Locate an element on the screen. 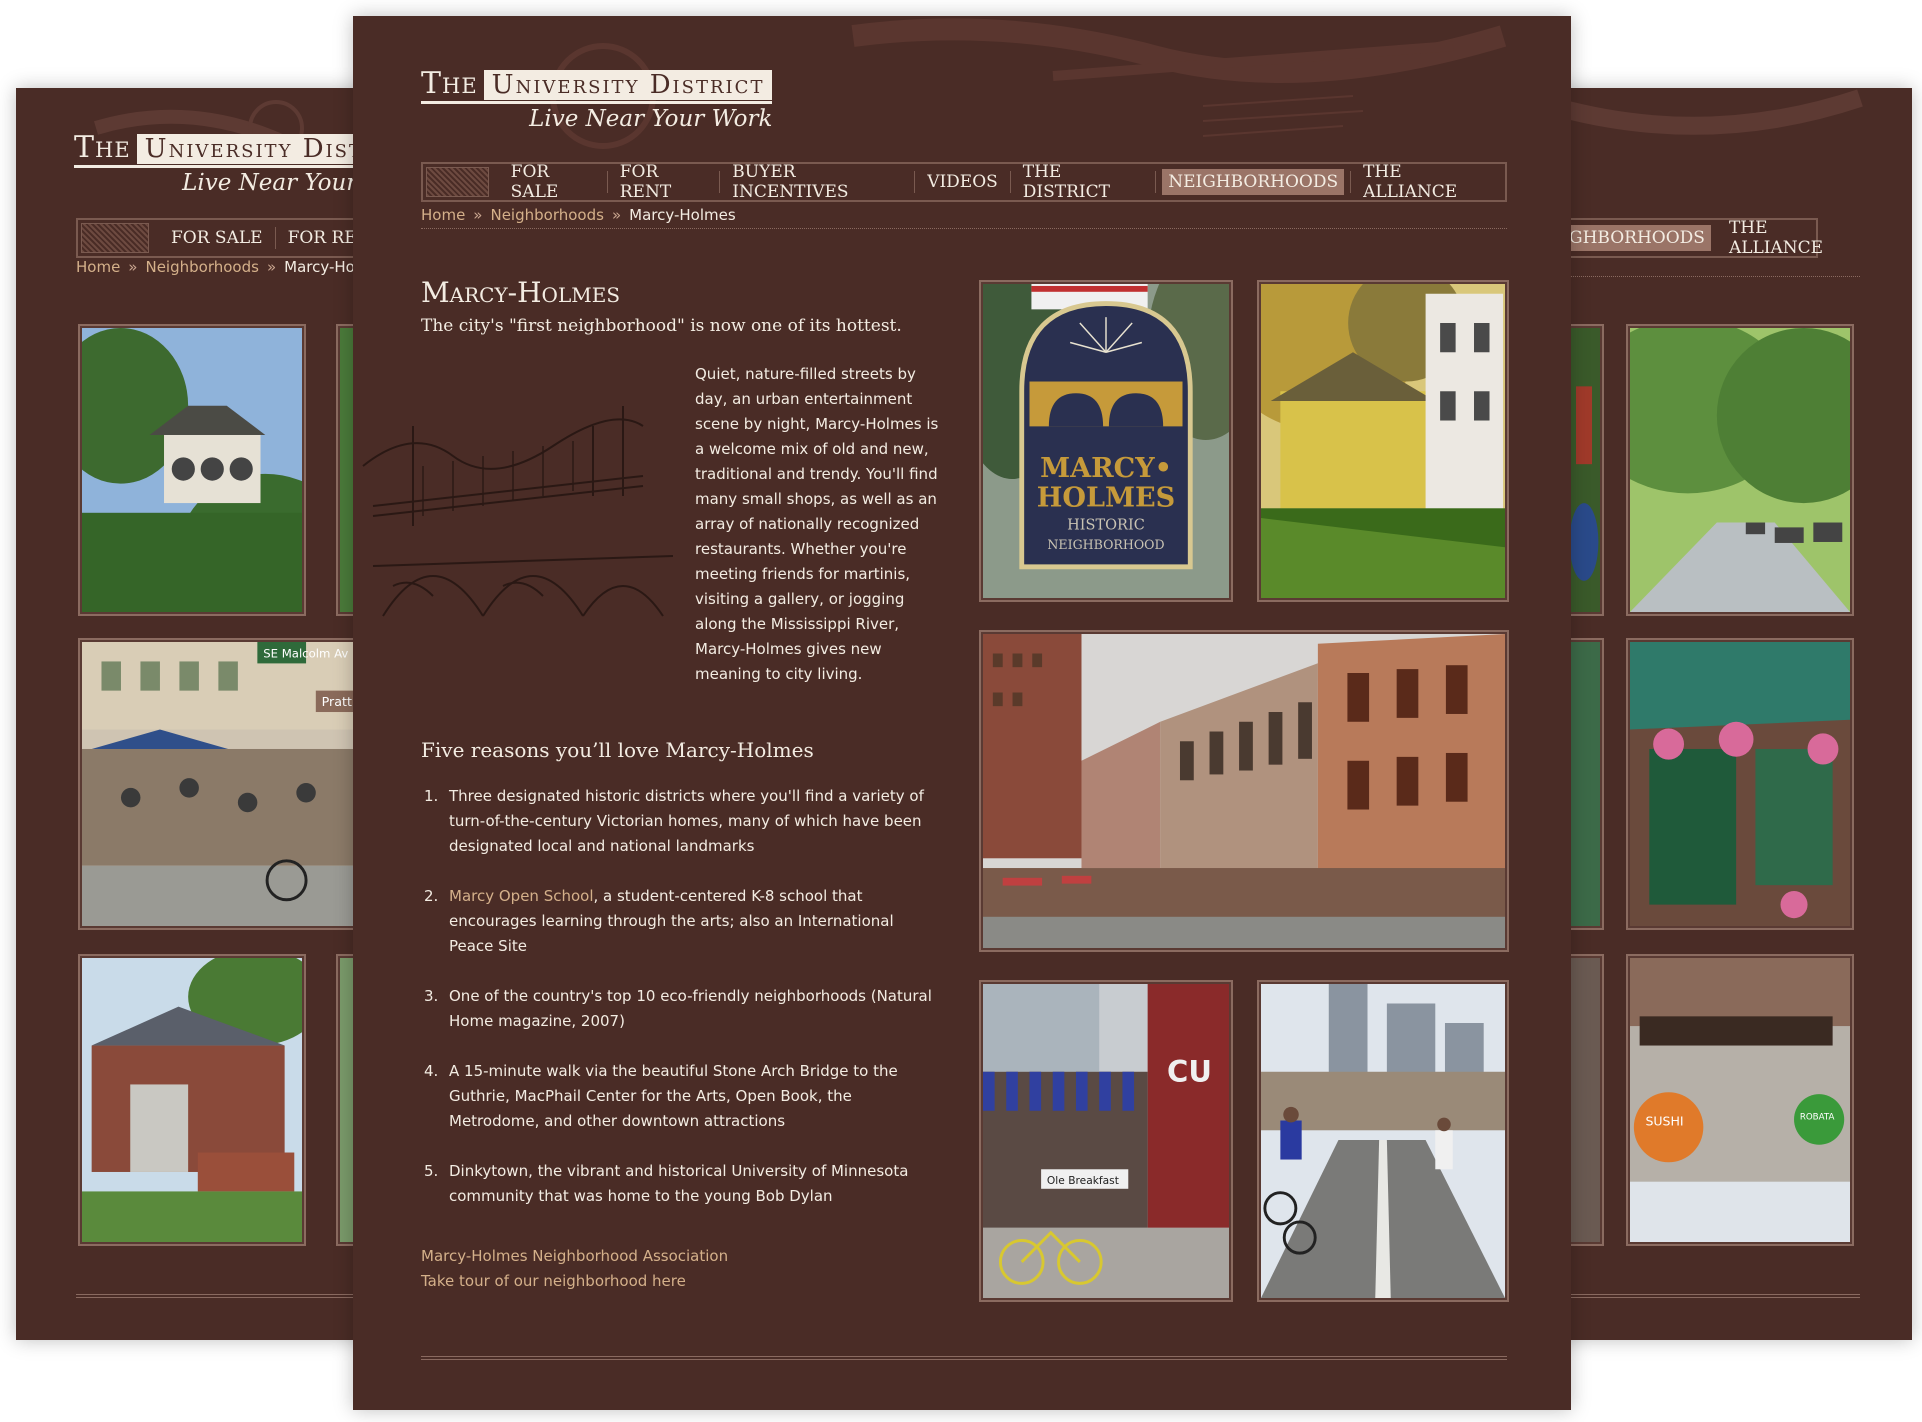  nav-item-for-rent: For Rent is located at coordinates (664, 182).